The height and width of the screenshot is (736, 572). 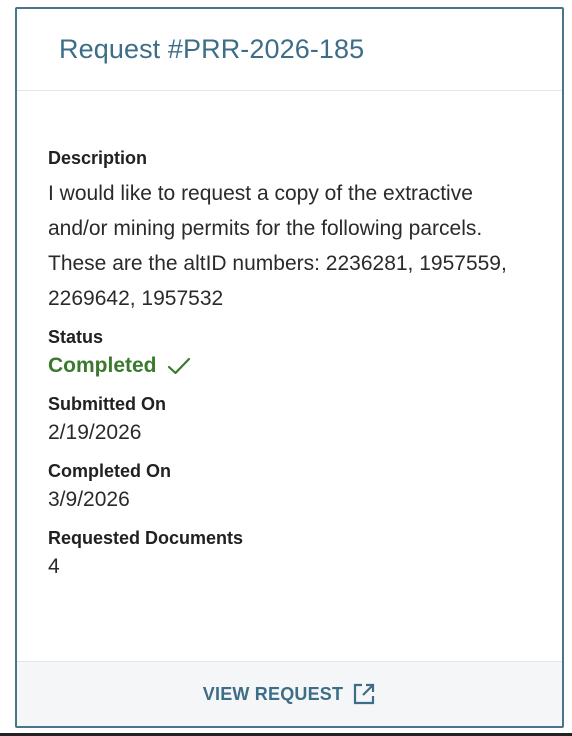 What do you see at coordinates (95, 432) in the screenshot?
I see `submitted-on-value: 2/19/2026` at bounding box center [95, 432].